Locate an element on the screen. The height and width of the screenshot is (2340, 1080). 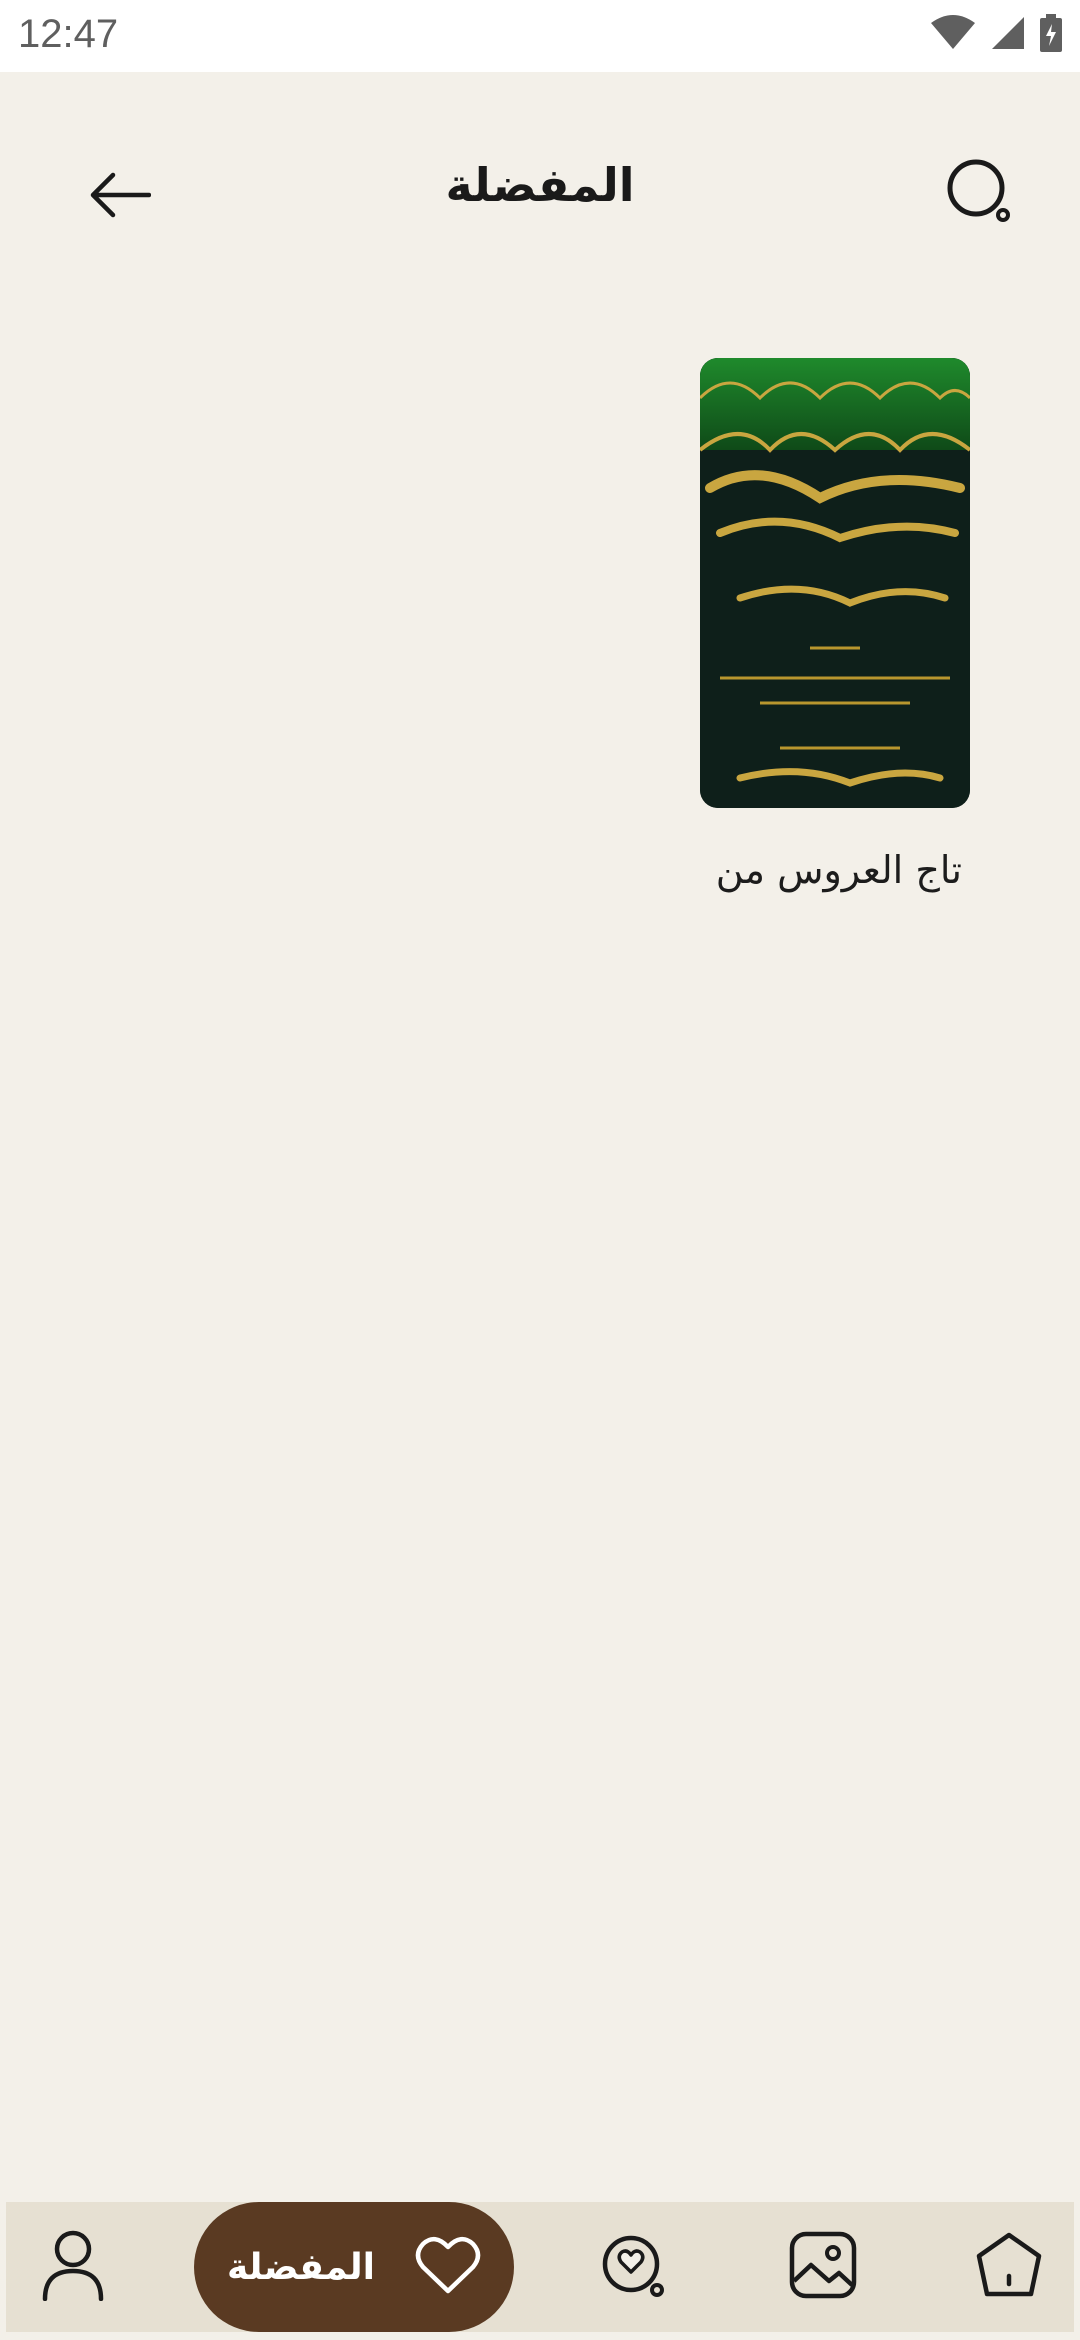
nav-item-profile is located at coordinates (73, 2267).